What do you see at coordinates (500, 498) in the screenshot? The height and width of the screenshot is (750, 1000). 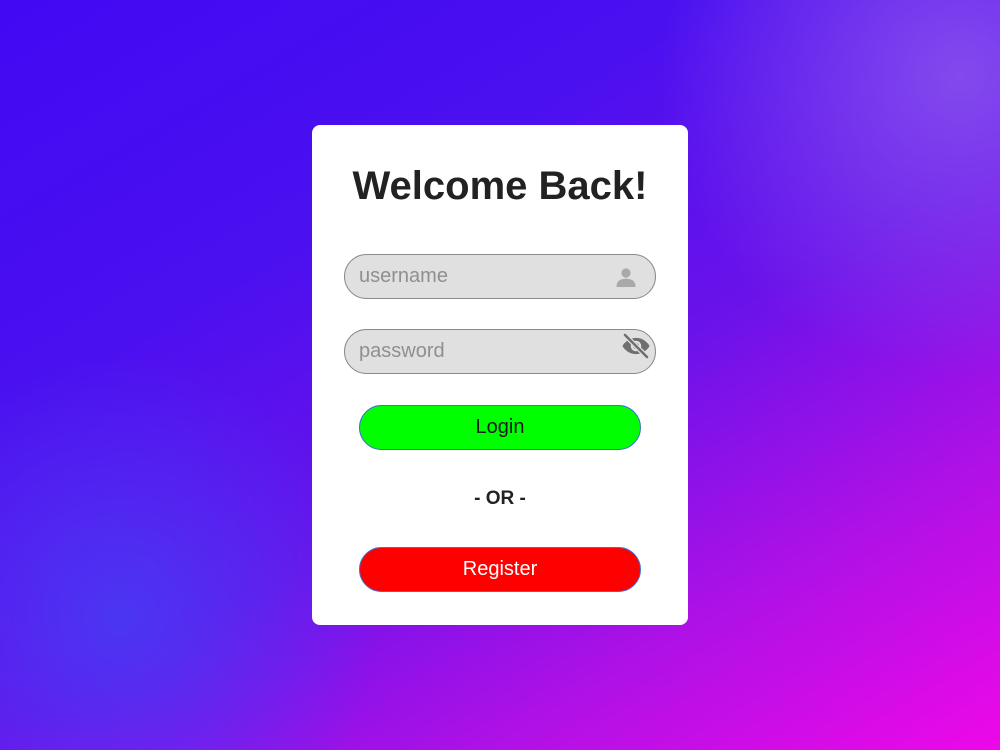 I see `or-divider: - OR -` at bounding box center [500, 498].